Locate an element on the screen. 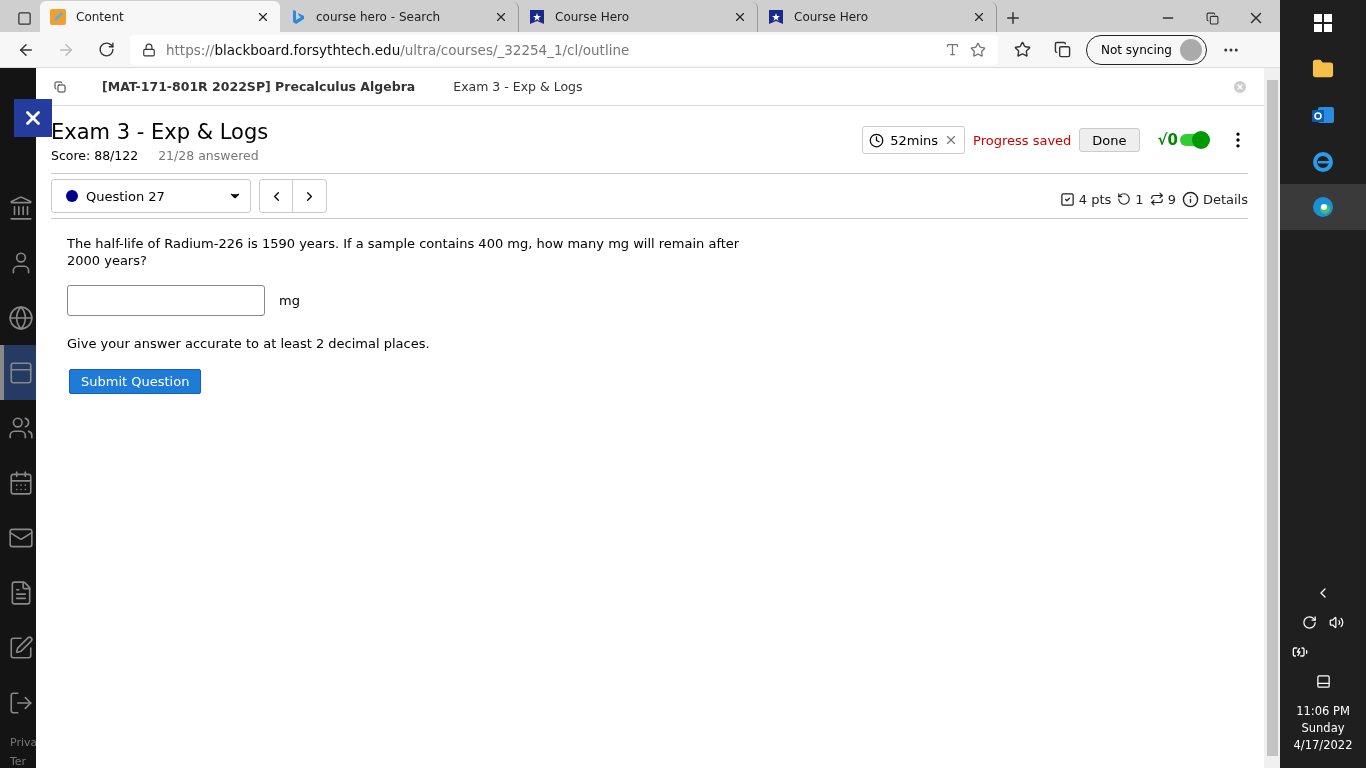  sidebar-item is located at coordinates (18, 372).